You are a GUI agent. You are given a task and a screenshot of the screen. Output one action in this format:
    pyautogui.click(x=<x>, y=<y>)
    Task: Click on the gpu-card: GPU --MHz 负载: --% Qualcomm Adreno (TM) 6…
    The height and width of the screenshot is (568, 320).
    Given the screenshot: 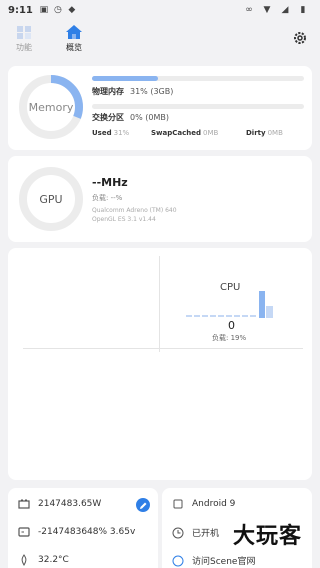 What is the action you would take?
    pyautogui.click(x=160, y=199)
    